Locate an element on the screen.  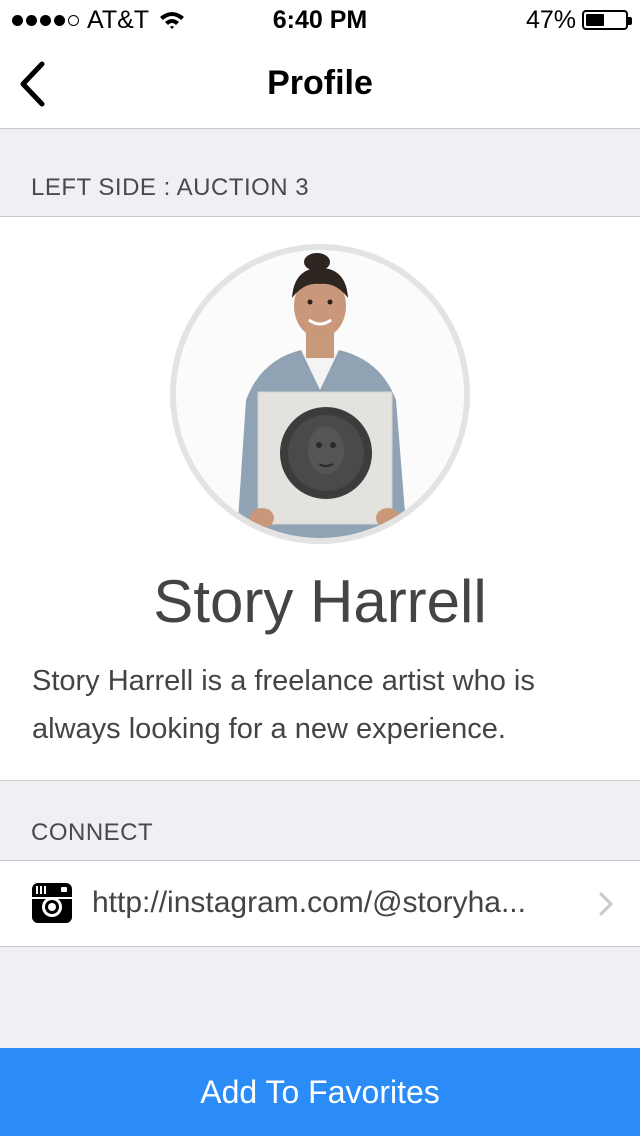
page-title: Profile is located at coordinates (320, 83).